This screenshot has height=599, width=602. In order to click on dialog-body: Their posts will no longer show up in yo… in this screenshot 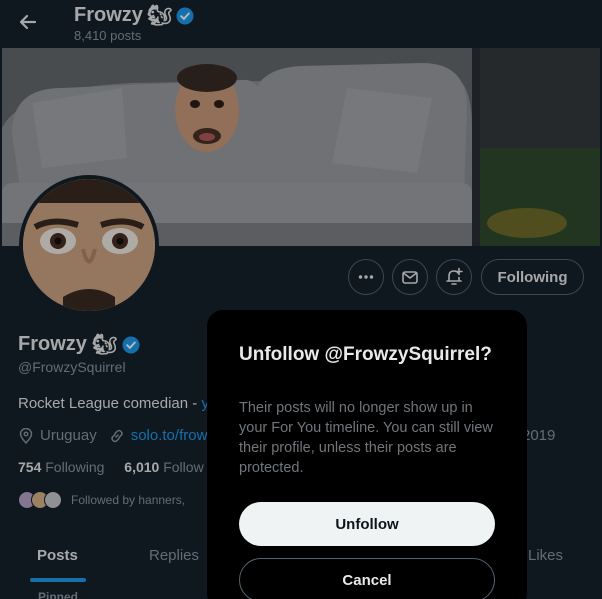, I will do `click(366, 438)`.